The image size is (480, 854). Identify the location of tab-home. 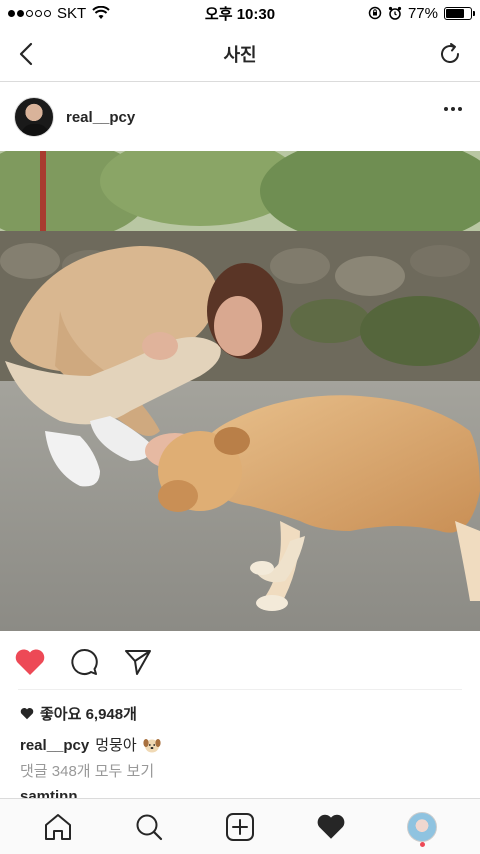
(58, 827).